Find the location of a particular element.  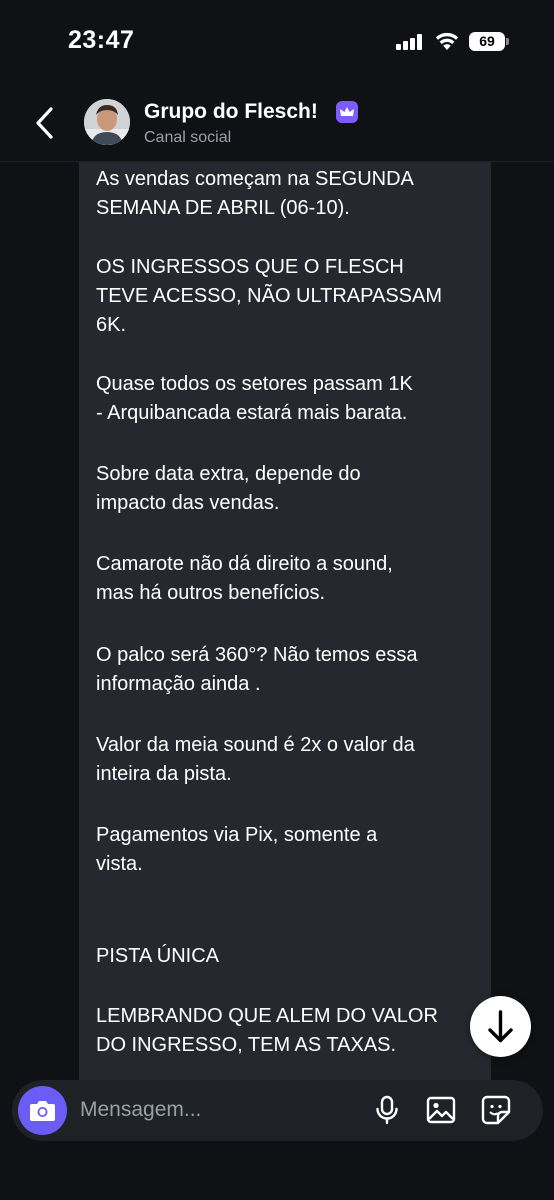

chat-title: Grupo do Flesch! is located at coordinates (231, 111).